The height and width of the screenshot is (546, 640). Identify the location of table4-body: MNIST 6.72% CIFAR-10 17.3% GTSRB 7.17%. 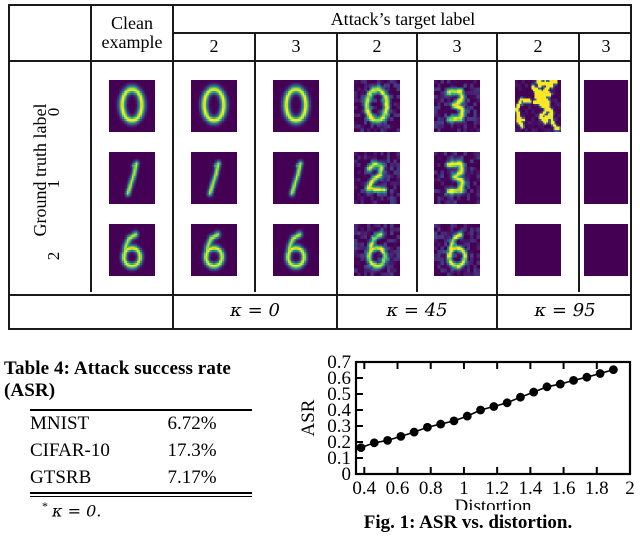
(141, 451).